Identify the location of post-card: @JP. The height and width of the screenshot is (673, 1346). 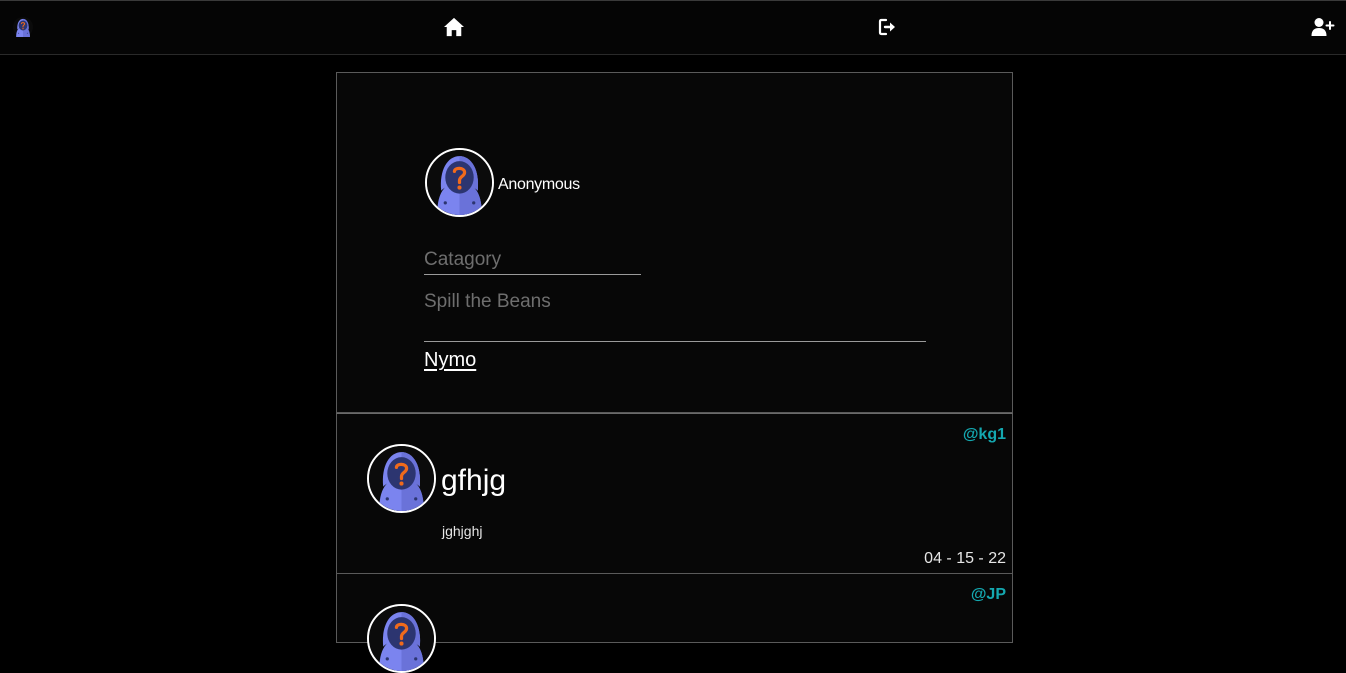
(674, 623).